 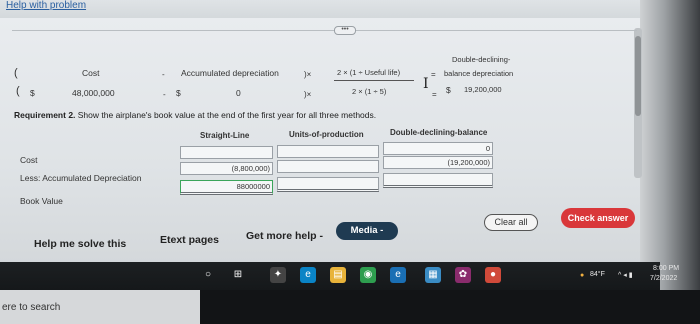 What do you see at coordinates (369, 72) in the screenshot?
I see `rate-numerator: 2 × (1 ÷ Useful life)` at bounding box center [369, 72].